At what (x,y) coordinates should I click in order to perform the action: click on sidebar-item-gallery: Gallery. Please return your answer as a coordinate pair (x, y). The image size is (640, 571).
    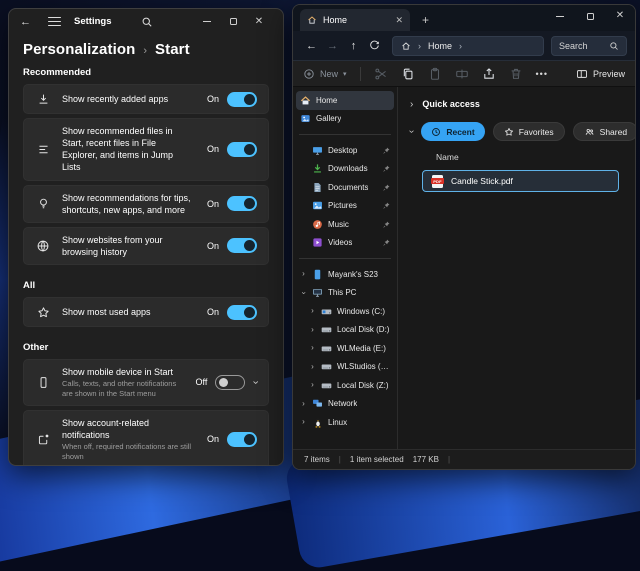
    Looking at the image, I should click on (345, 119).